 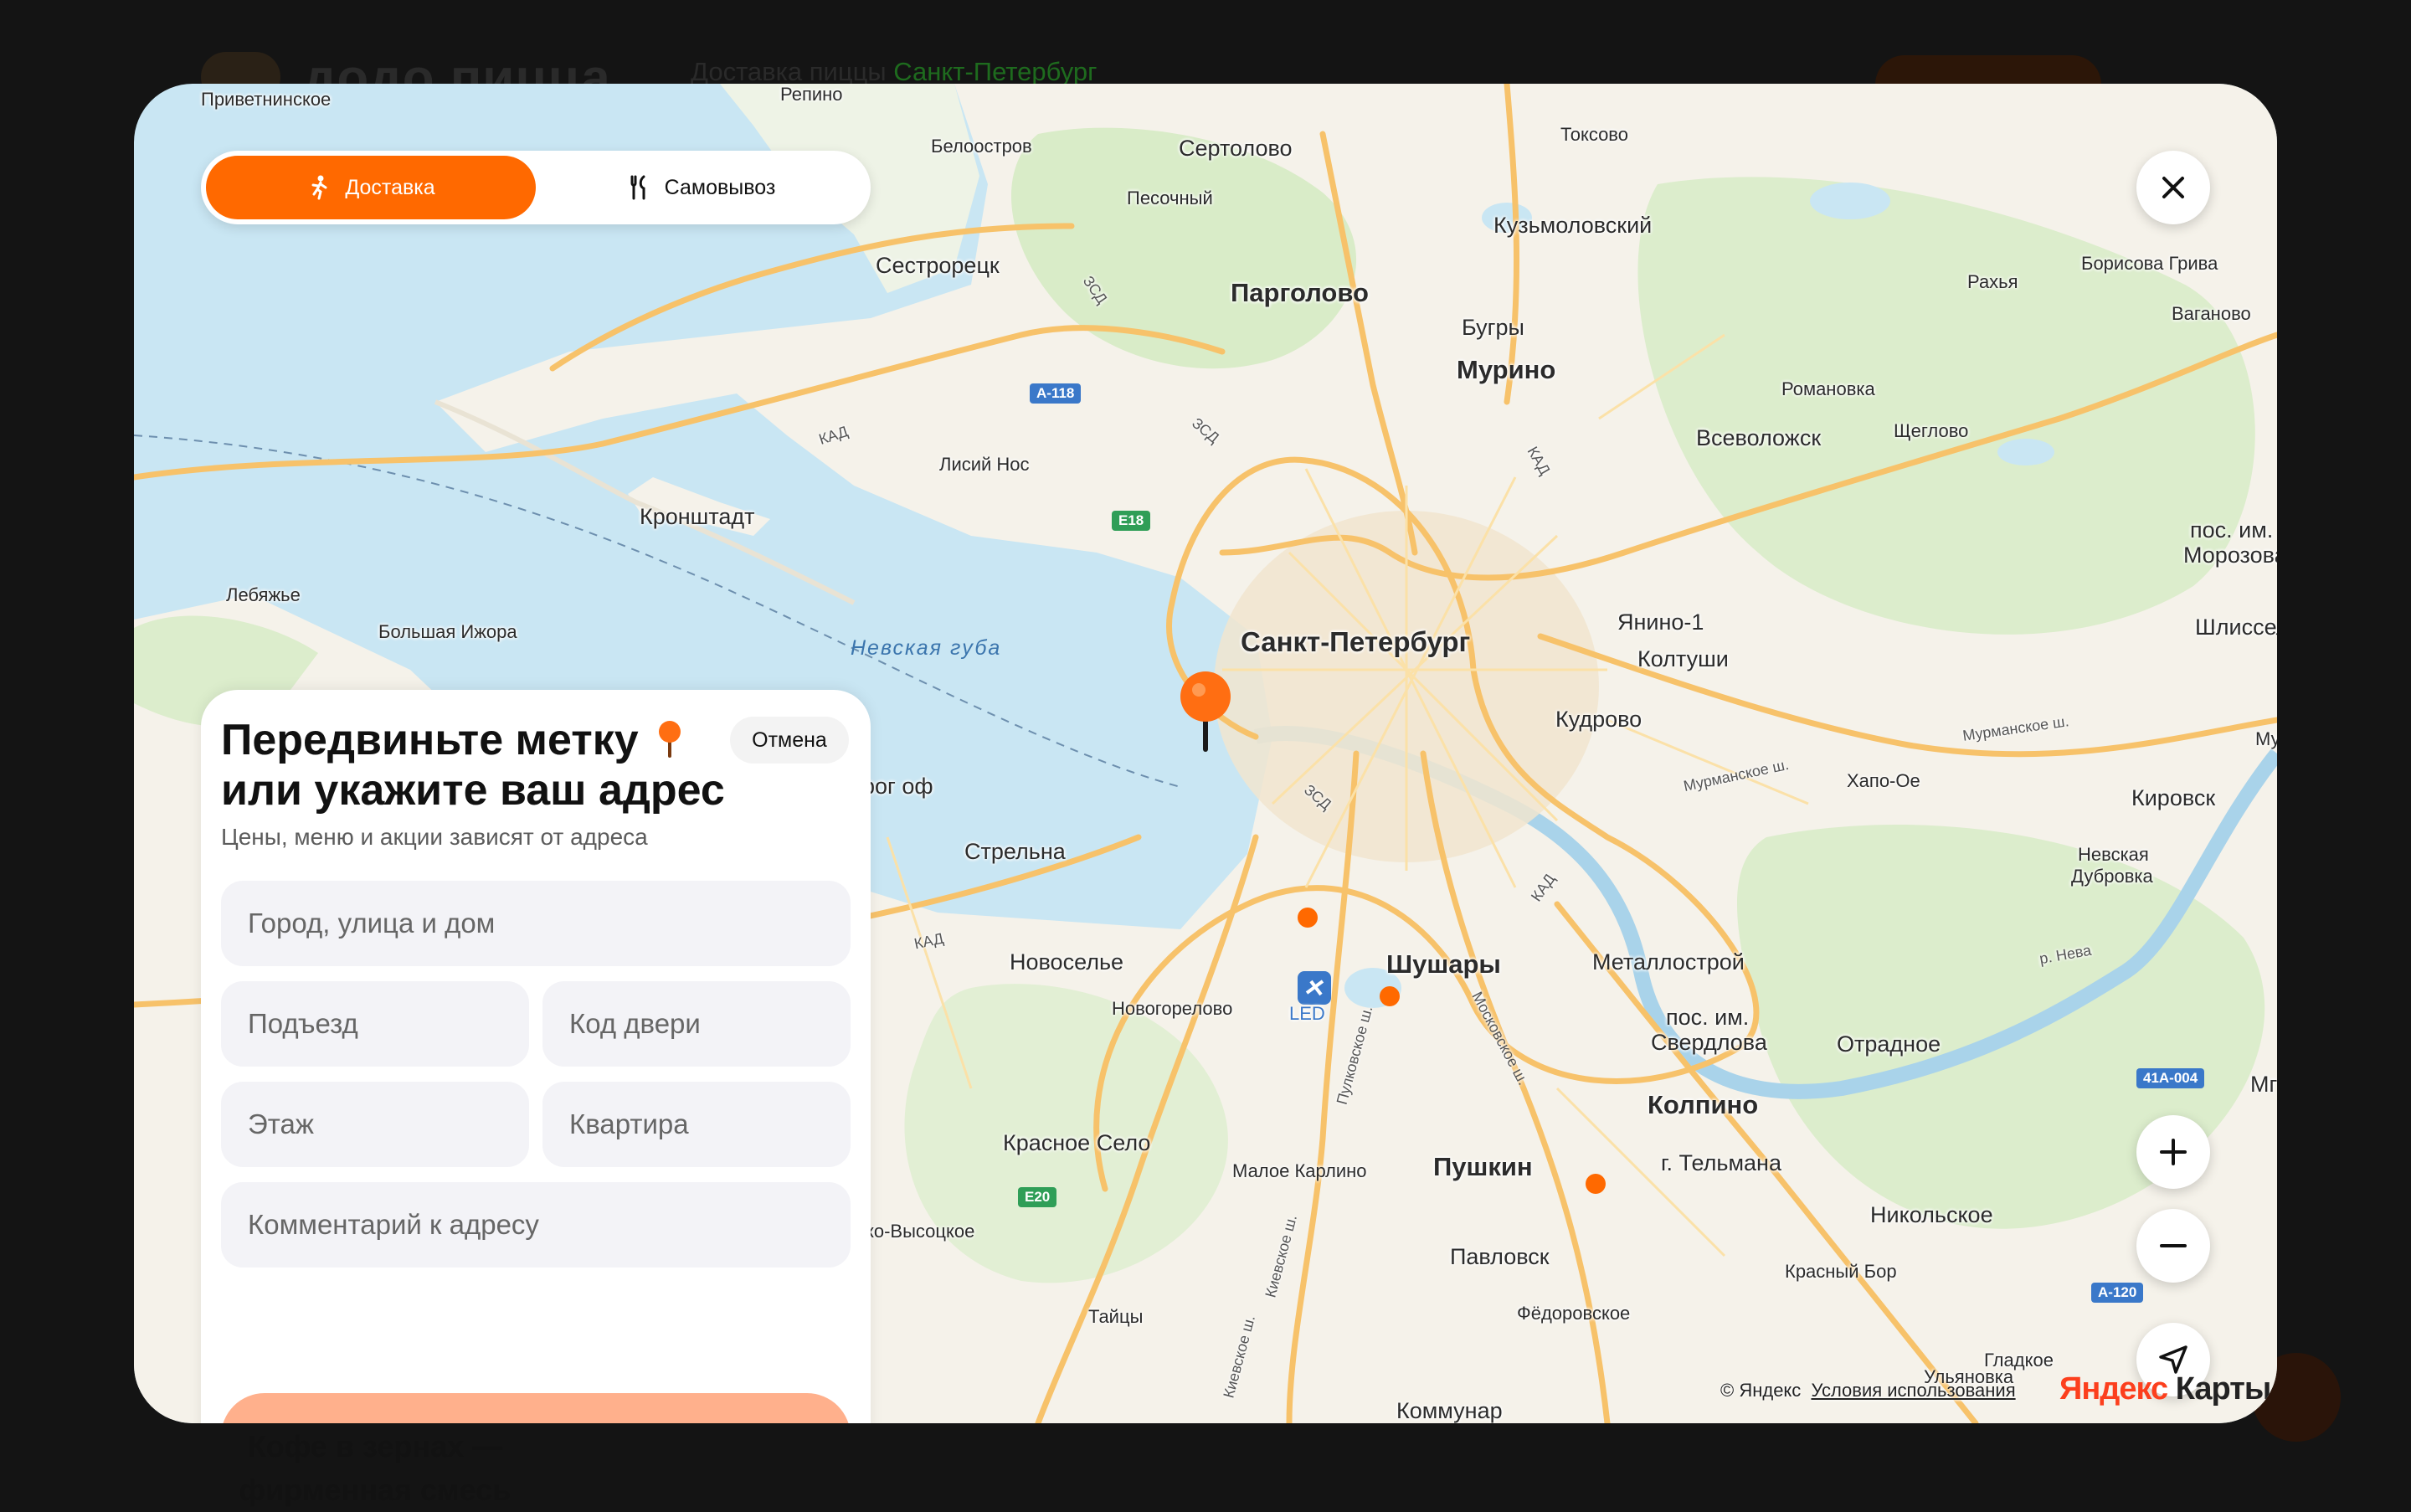 What do you see at coordinates (447, 631) in the screenshot?
I see `map-label: Большая Ижора` at bounding box center [447, 631].